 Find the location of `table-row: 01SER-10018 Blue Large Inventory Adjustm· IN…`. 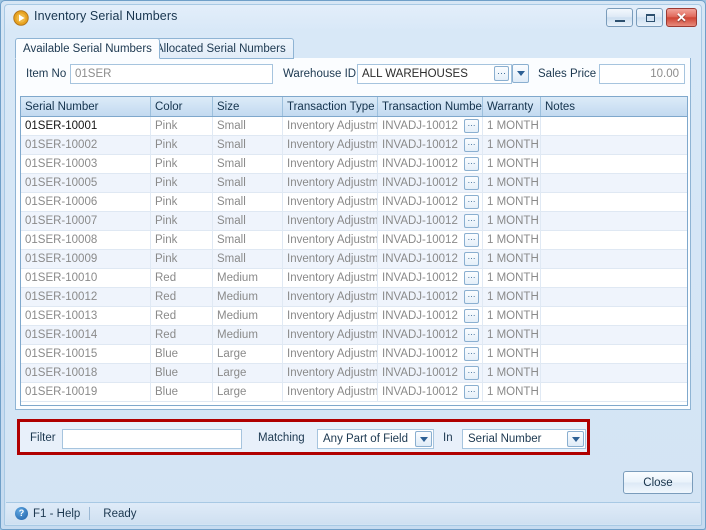

table-row: 01SER-10018 Blue Large Inventory Adjustm· IN… is located at coordinates (354, 373).